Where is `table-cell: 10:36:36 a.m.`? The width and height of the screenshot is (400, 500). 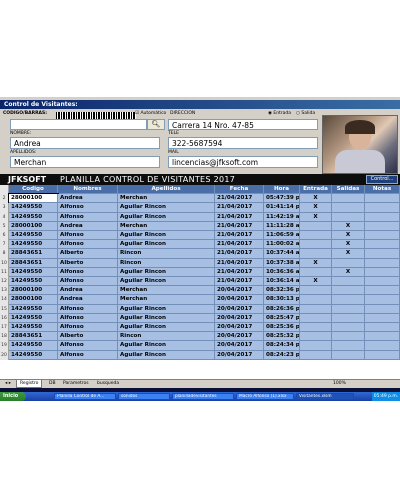 table-cell: 10:36:36 a.m. is located at coordinates (282, 272).